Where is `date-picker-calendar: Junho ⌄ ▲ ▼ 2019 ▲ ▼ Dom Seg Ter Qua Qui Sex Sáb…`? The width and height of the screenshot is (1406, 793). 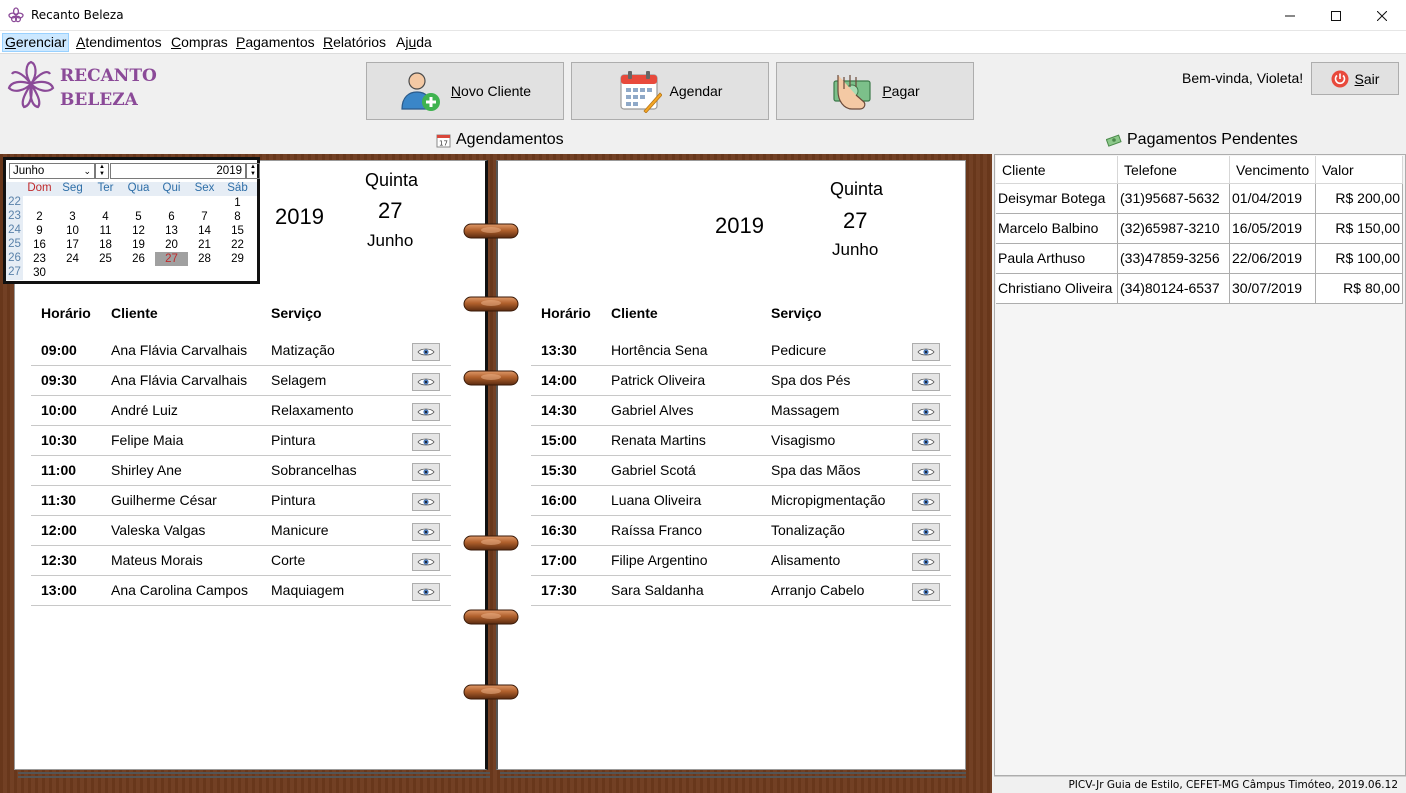 date-picker-calendar: Junho ⌄ ▲ ▼ 2019 ▲ ▼ Dom Seg Ter Qua Qui Sex Sáb… is located at coordinates (131, 220).